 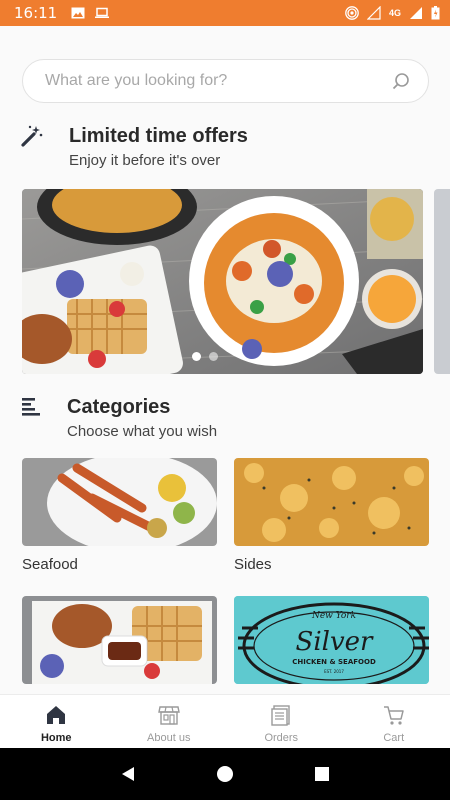 I want to click on category-seafood-tile, so click(x=119, y=502).